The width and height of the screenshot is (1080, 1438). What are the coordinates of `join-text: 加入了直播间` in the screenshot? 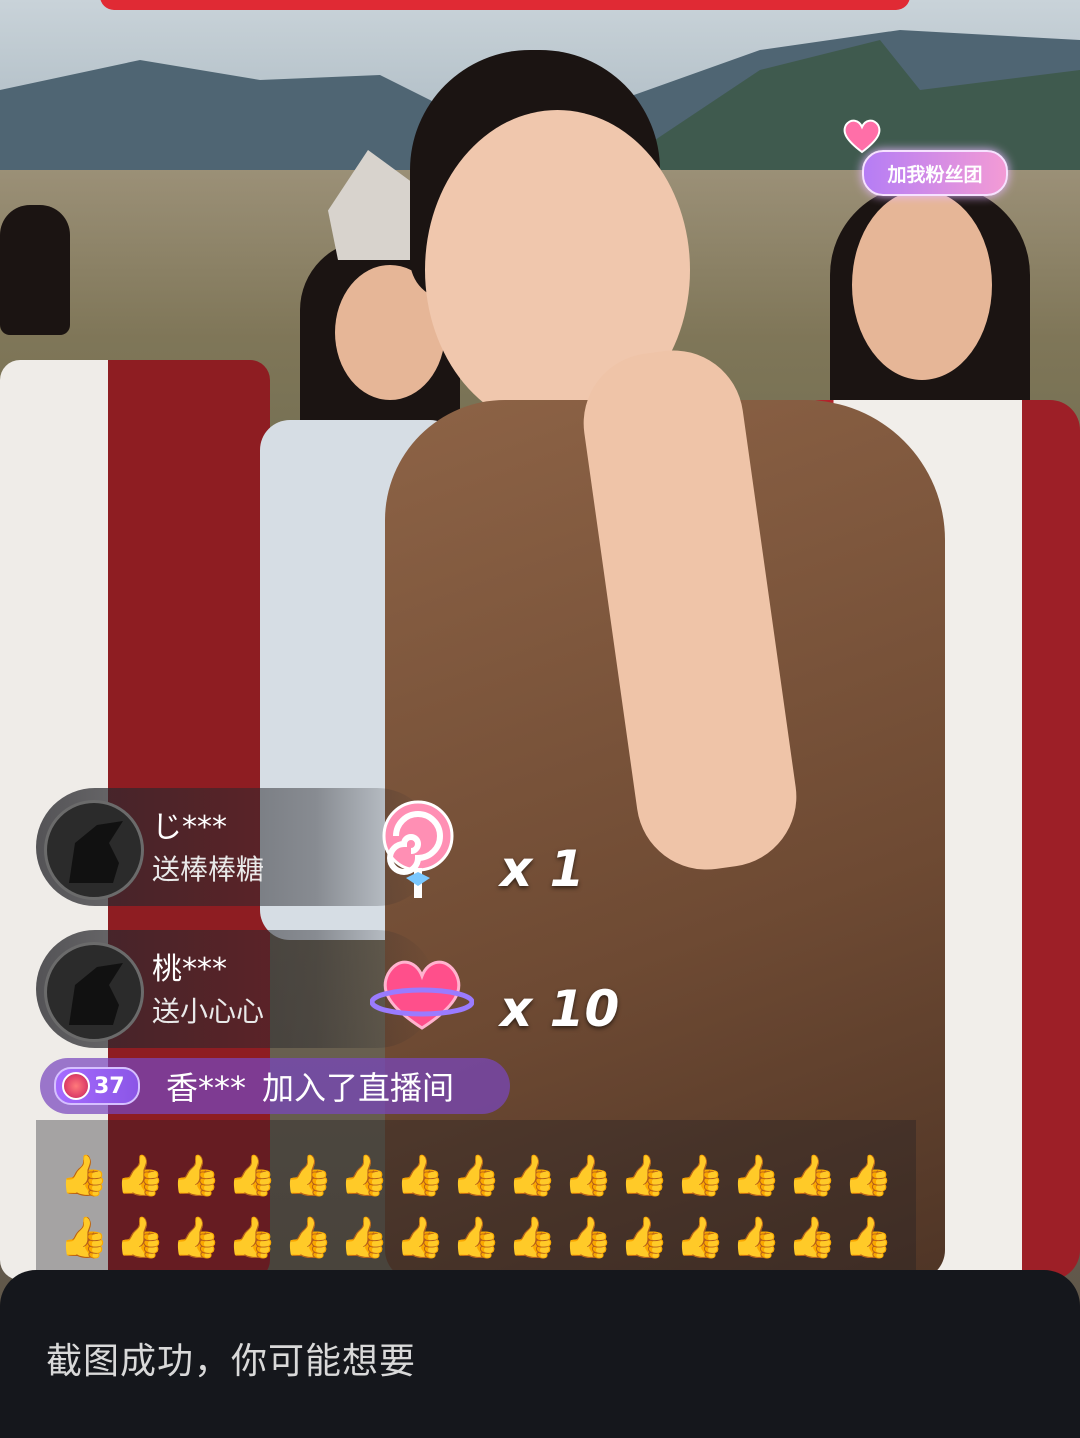 It's located at (358, 1088).